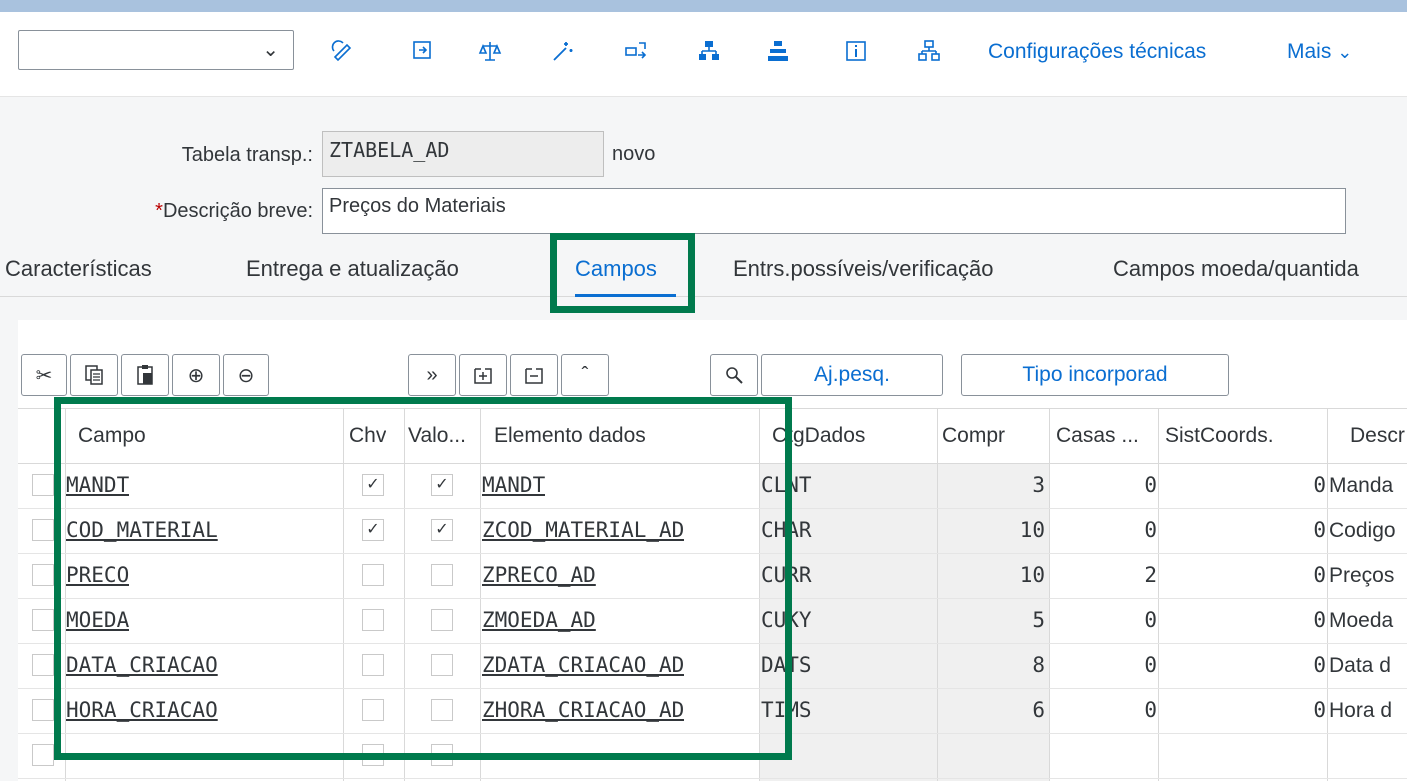  Describe the element at coordinates (1038, 620) in the screenshot. I see `length-value: 5` at that location.